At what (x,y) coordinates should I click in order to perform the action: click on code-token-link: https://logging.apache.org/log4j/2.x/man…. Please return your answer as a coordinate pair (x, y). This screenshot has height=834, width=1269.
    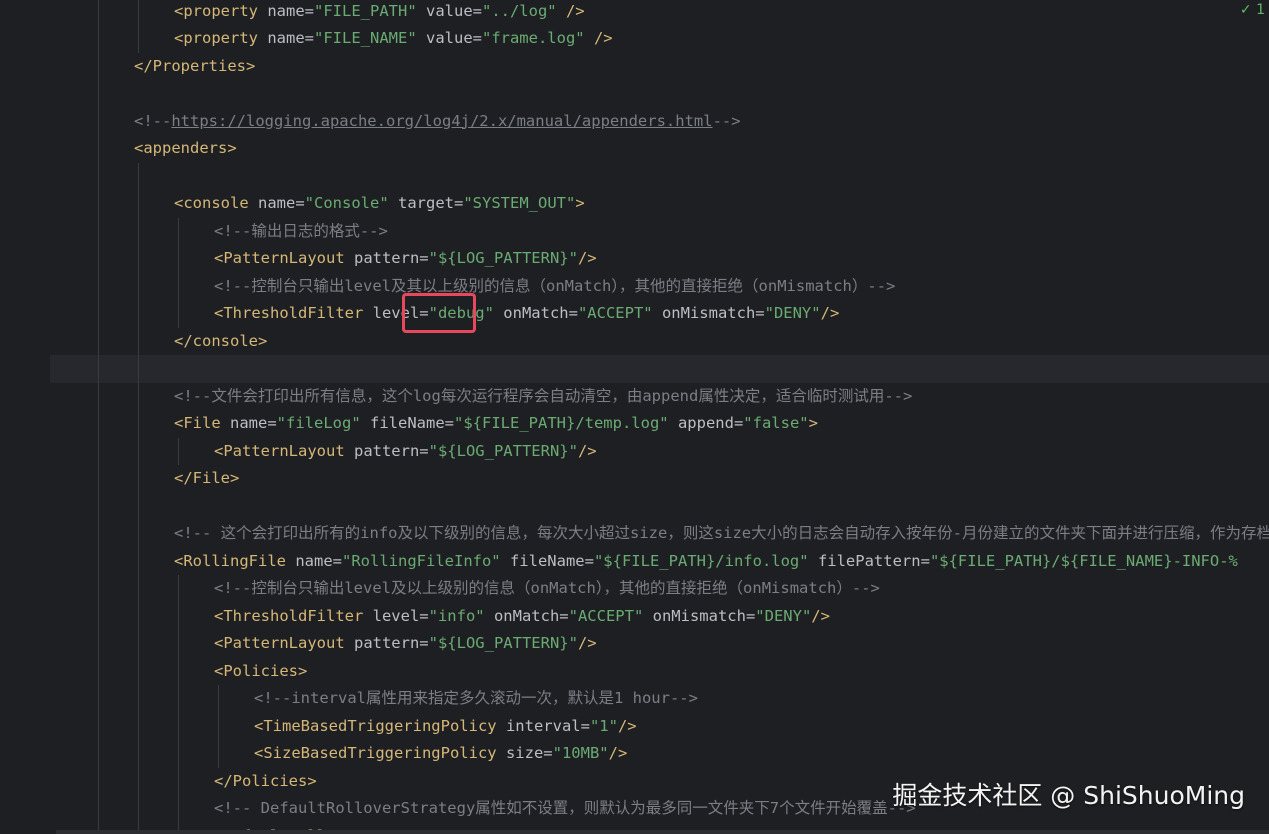
    Looking at the image, I should click on (441, 121).